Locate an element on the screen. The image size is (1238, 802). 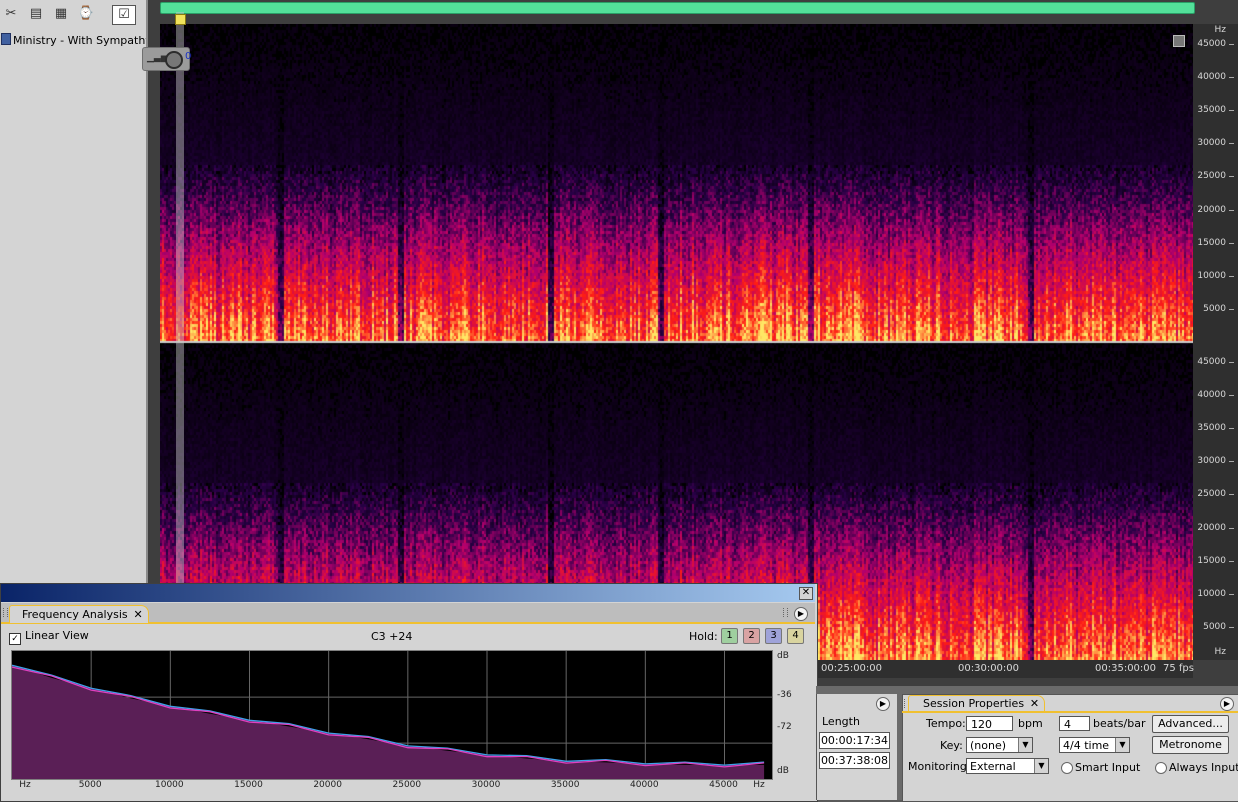
zoom-corner-icon is located at coordinates (1179, 41).